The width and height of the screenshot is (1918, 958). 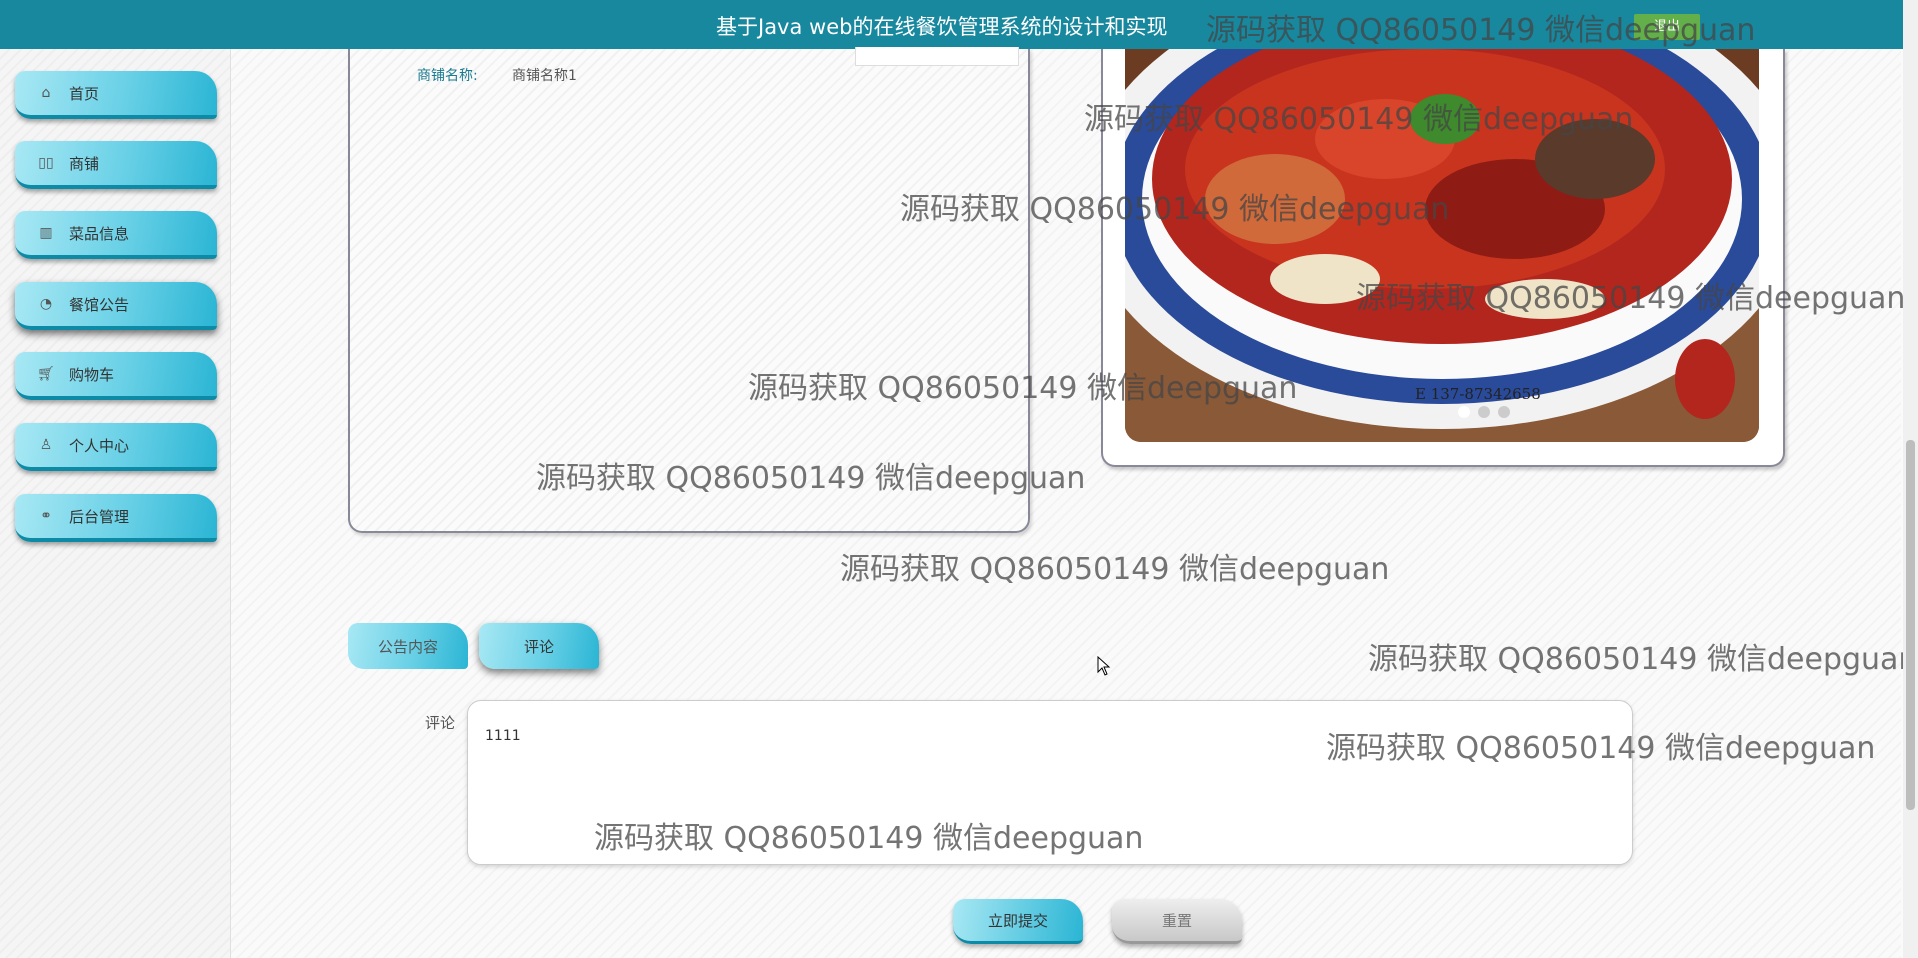 I want to click on sidebar-item-shop: ▯▯ 商铺, so click(x=116, y=165).